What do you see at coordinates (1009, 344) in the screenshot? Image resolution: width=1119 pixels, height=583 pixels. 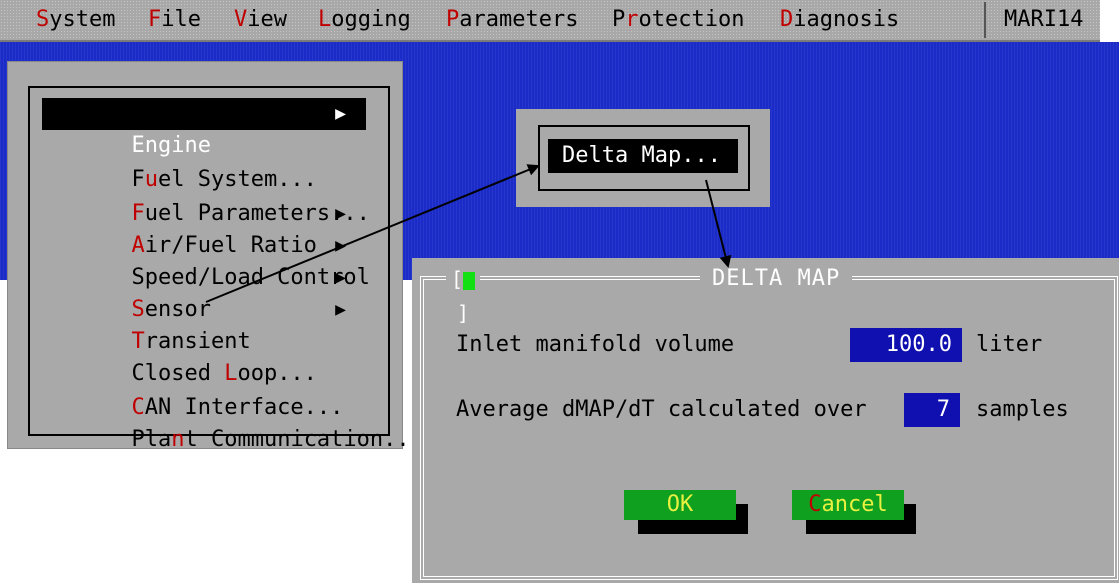 I see `inlet-manifold-volume-unit: liter` at bounding box center [1009, 344].